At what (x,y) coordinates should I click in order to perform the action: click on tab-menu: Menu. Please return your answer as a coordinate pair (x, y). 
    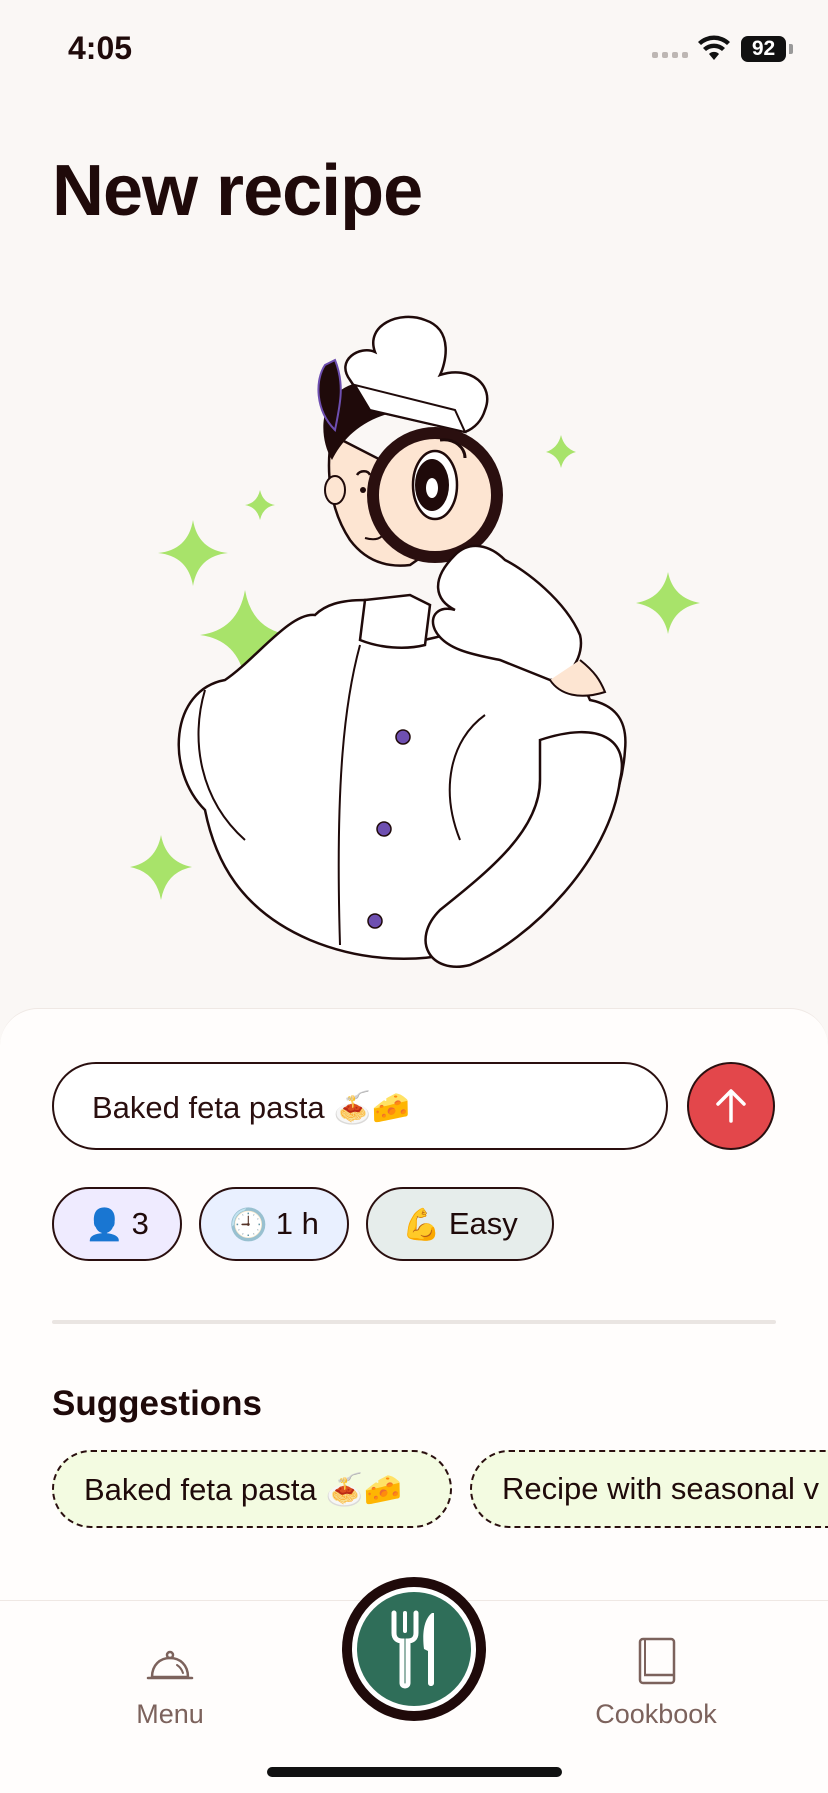
    Looking at the image, I should click on (170, 1680).